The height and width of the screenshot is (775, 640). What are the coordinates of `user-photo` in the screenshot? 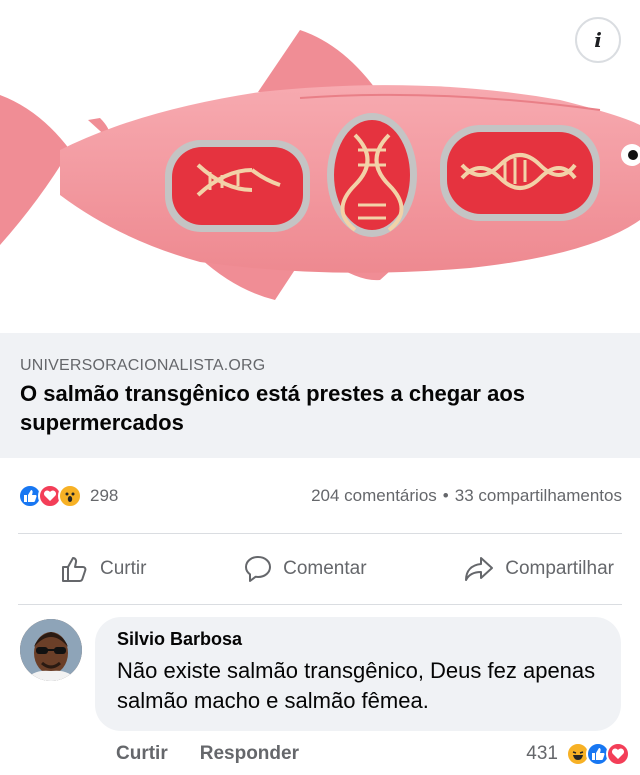 It's located at (51, 650).